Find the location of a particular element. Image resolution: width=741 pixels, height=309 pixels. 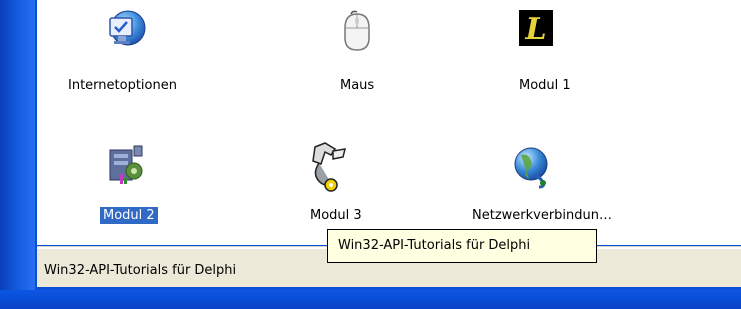

icon-item-internetoptionen: Internetoptionen is located at coordinates (142, 55).